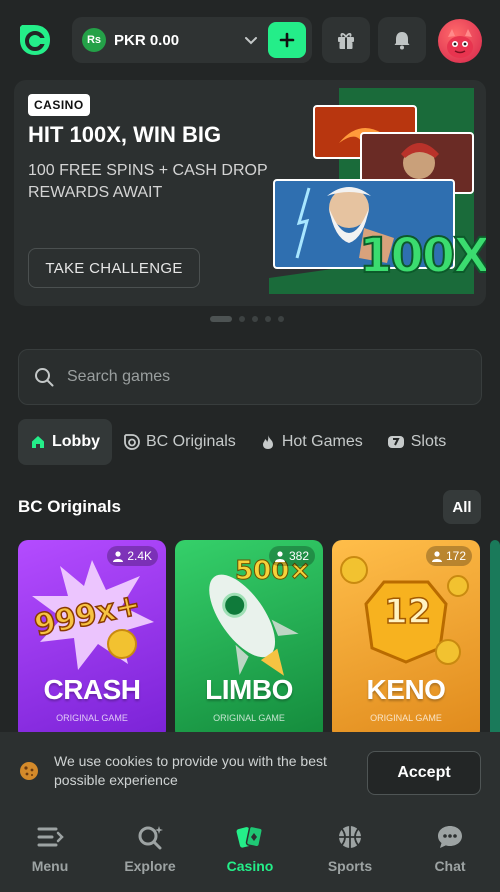 The height and width of the screenshot is (892, 500). I want to click on take-challenge-button: TAKE CHALLENGE, so click(114, 268).